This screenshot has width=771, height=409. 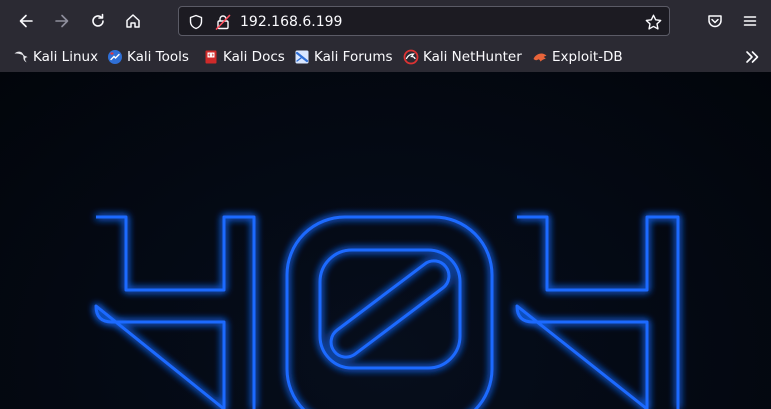 I want to click on bookmark-kali-tools: Kali Tools, so click(x=148, y=57).